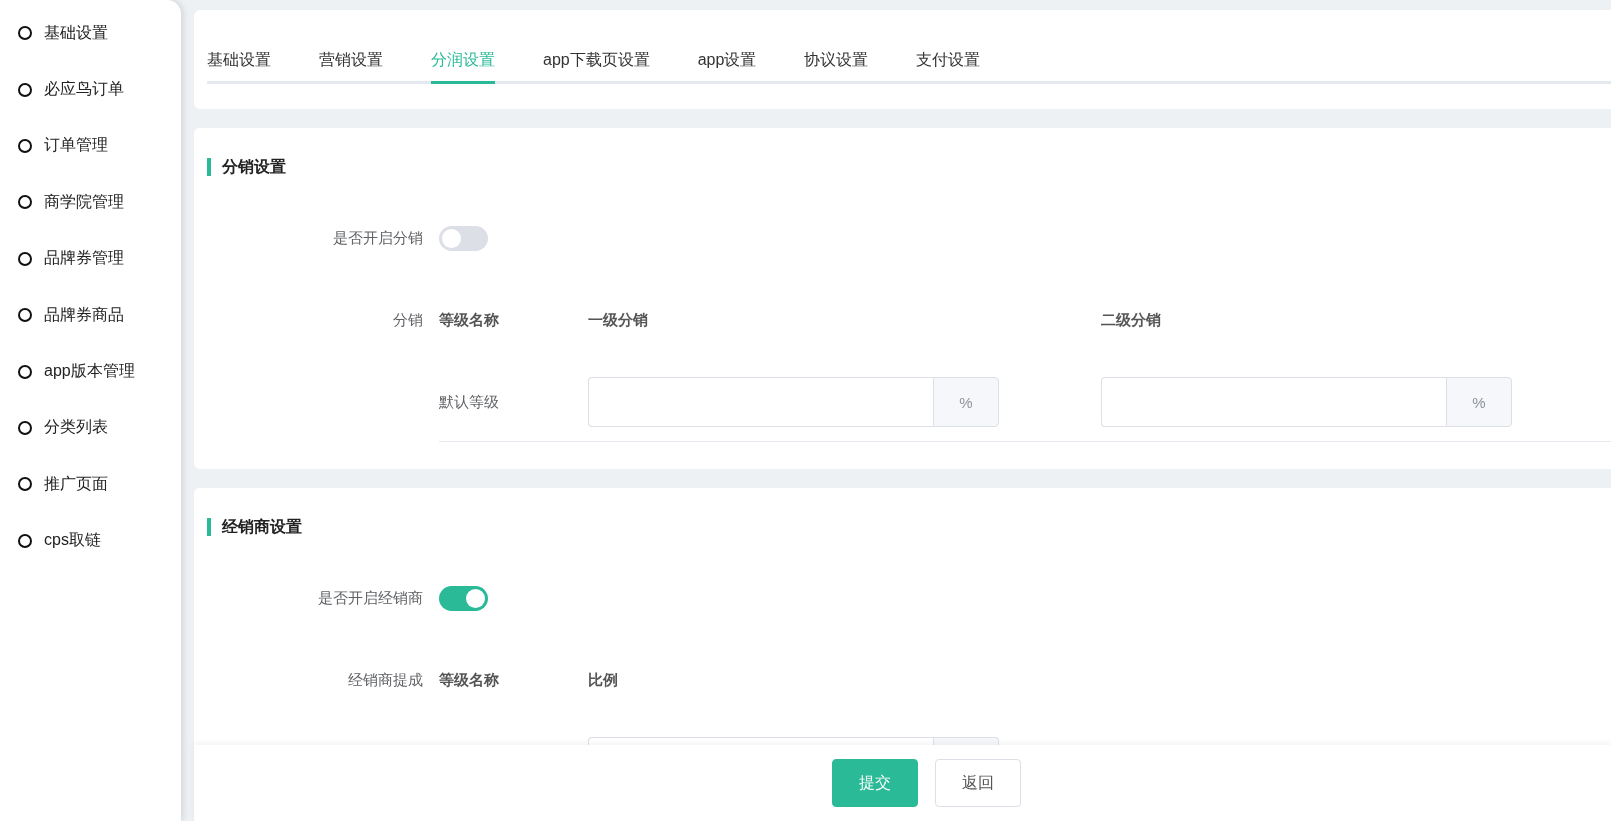 The image size is (1611, 821). I want to click on sidebar-item: 推广页面, so click(90, 484).